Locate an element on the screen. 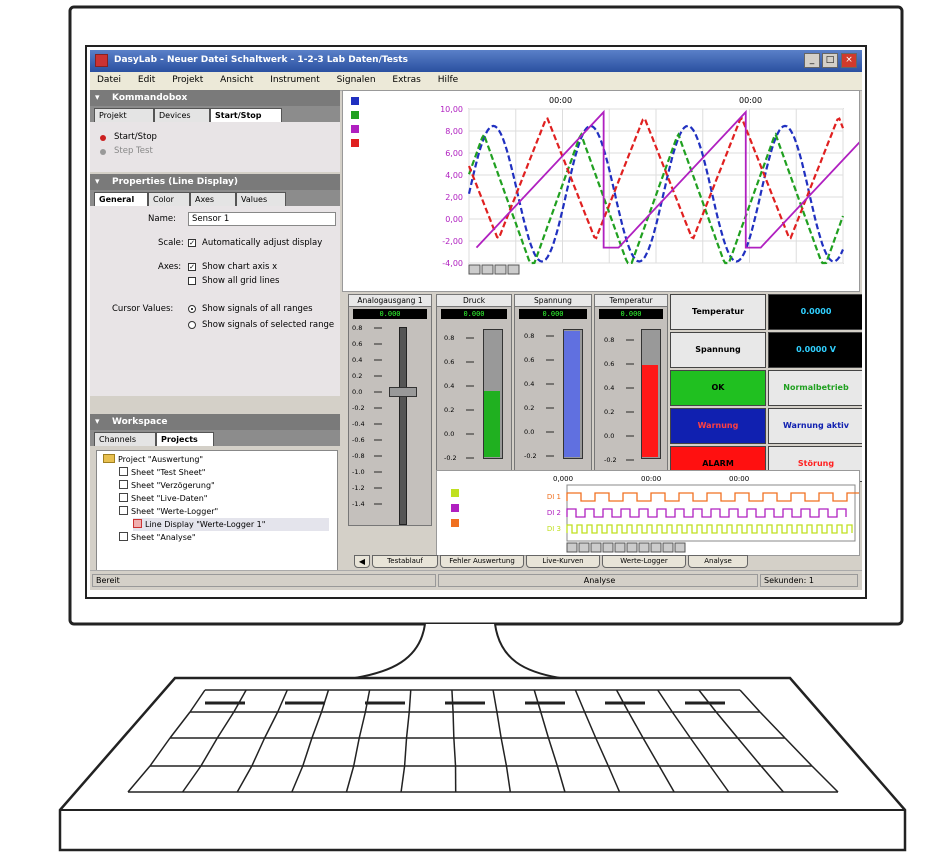  sheet-tab: Werte-Logger is located at coordinates (644, 561).